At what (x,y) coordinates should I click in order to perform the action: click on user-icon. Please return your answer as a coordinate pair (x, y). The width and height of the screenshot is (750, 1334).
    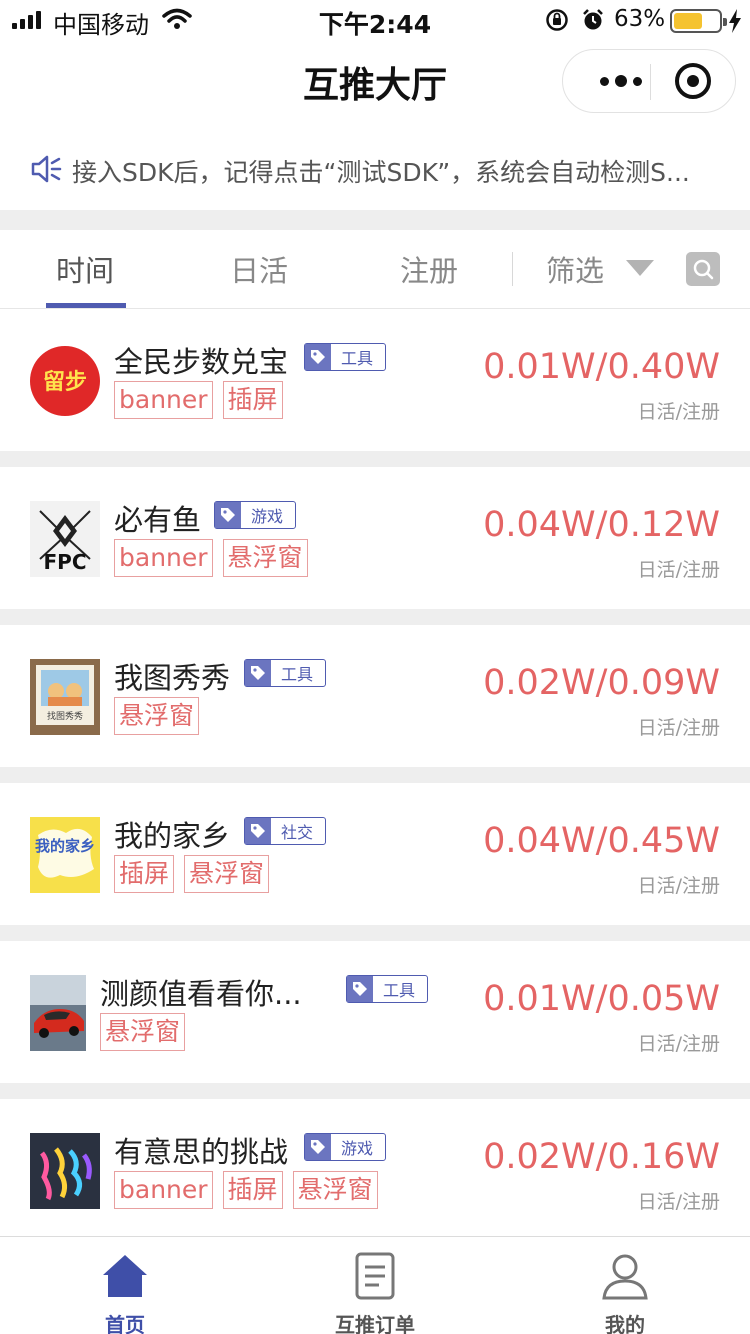
    Looking at the image, I should click on (625, 1278).